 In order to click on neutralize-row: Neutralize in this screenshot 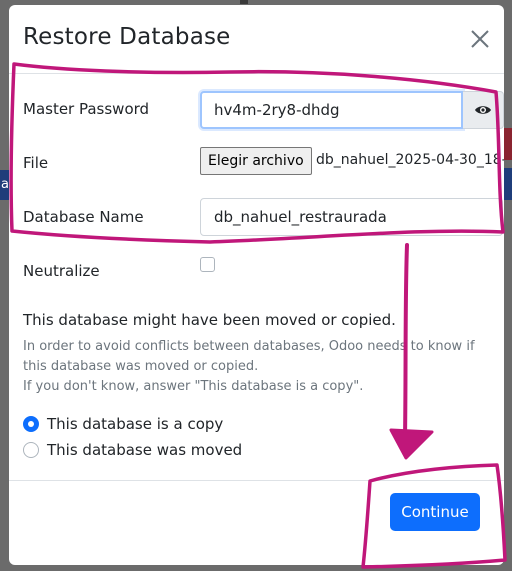, I will do `click(256, 269)`.